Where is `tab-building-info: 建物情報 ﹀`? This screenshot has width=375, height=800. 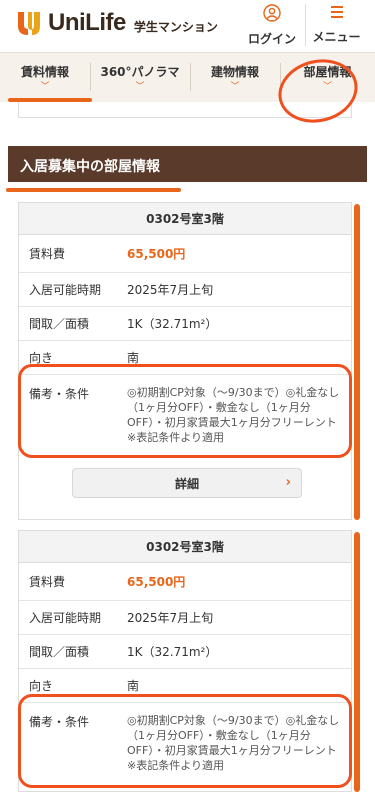 tab-building-info: 建物情報 ﹀ is located at coordinates (235, 77).